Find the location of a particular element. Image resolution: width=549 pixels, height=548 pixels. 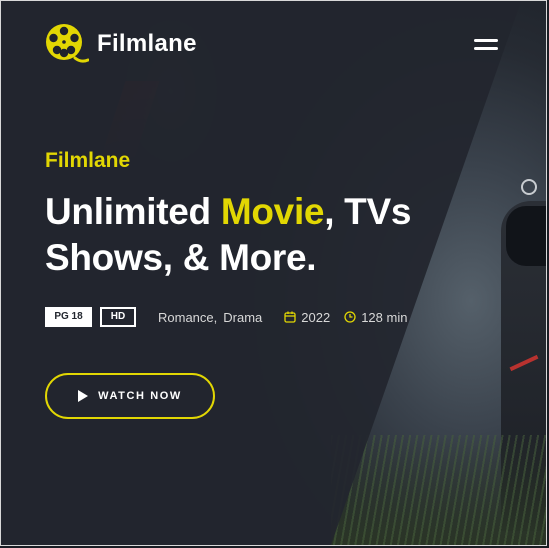

hero-title: Unlimited Movie, TVs Shows, & More. is located at coordinates (228, 234).